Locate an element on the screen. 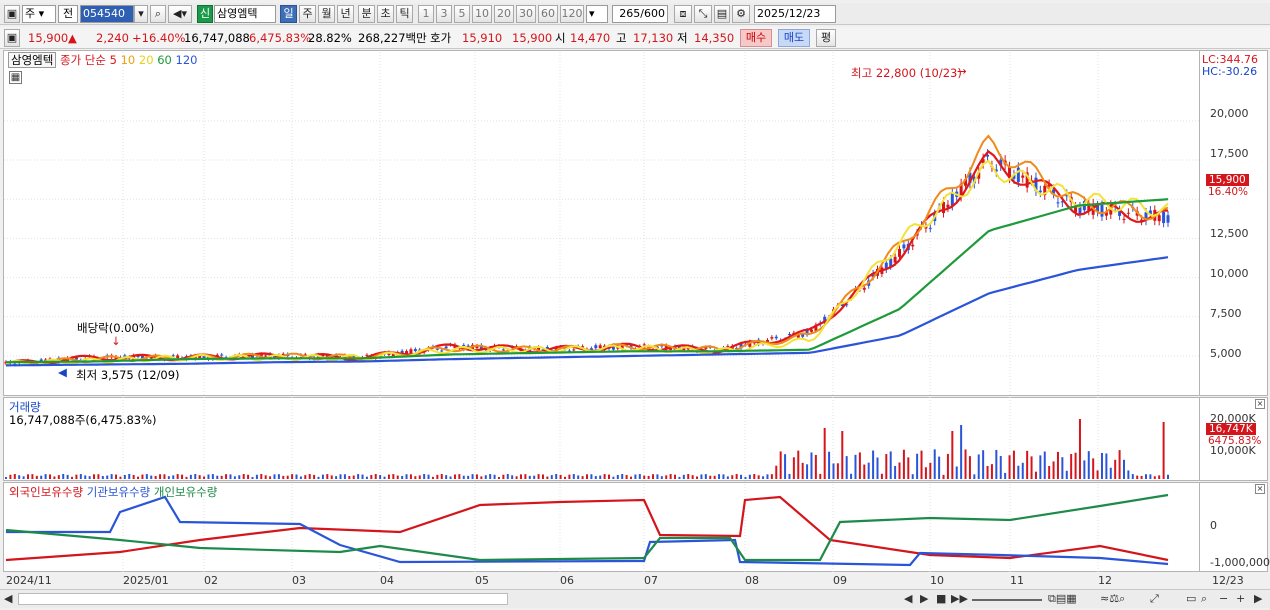 This screenshot has width=1270, height=610. price-legend: 삼영엠텍 종가 단순 5 10 20 60 120 is located at coordinates (102, 60).